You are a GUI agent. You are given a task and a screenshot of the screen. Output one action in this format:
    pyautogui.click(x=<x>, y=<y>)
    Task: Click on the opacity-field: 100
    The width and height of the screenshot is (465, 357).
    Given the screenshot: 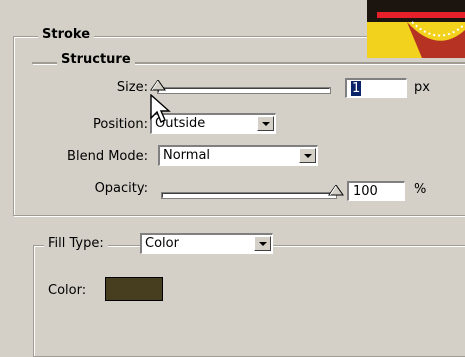 What is the action you would take?
    pyautogui.click(x=376, y=191)
    